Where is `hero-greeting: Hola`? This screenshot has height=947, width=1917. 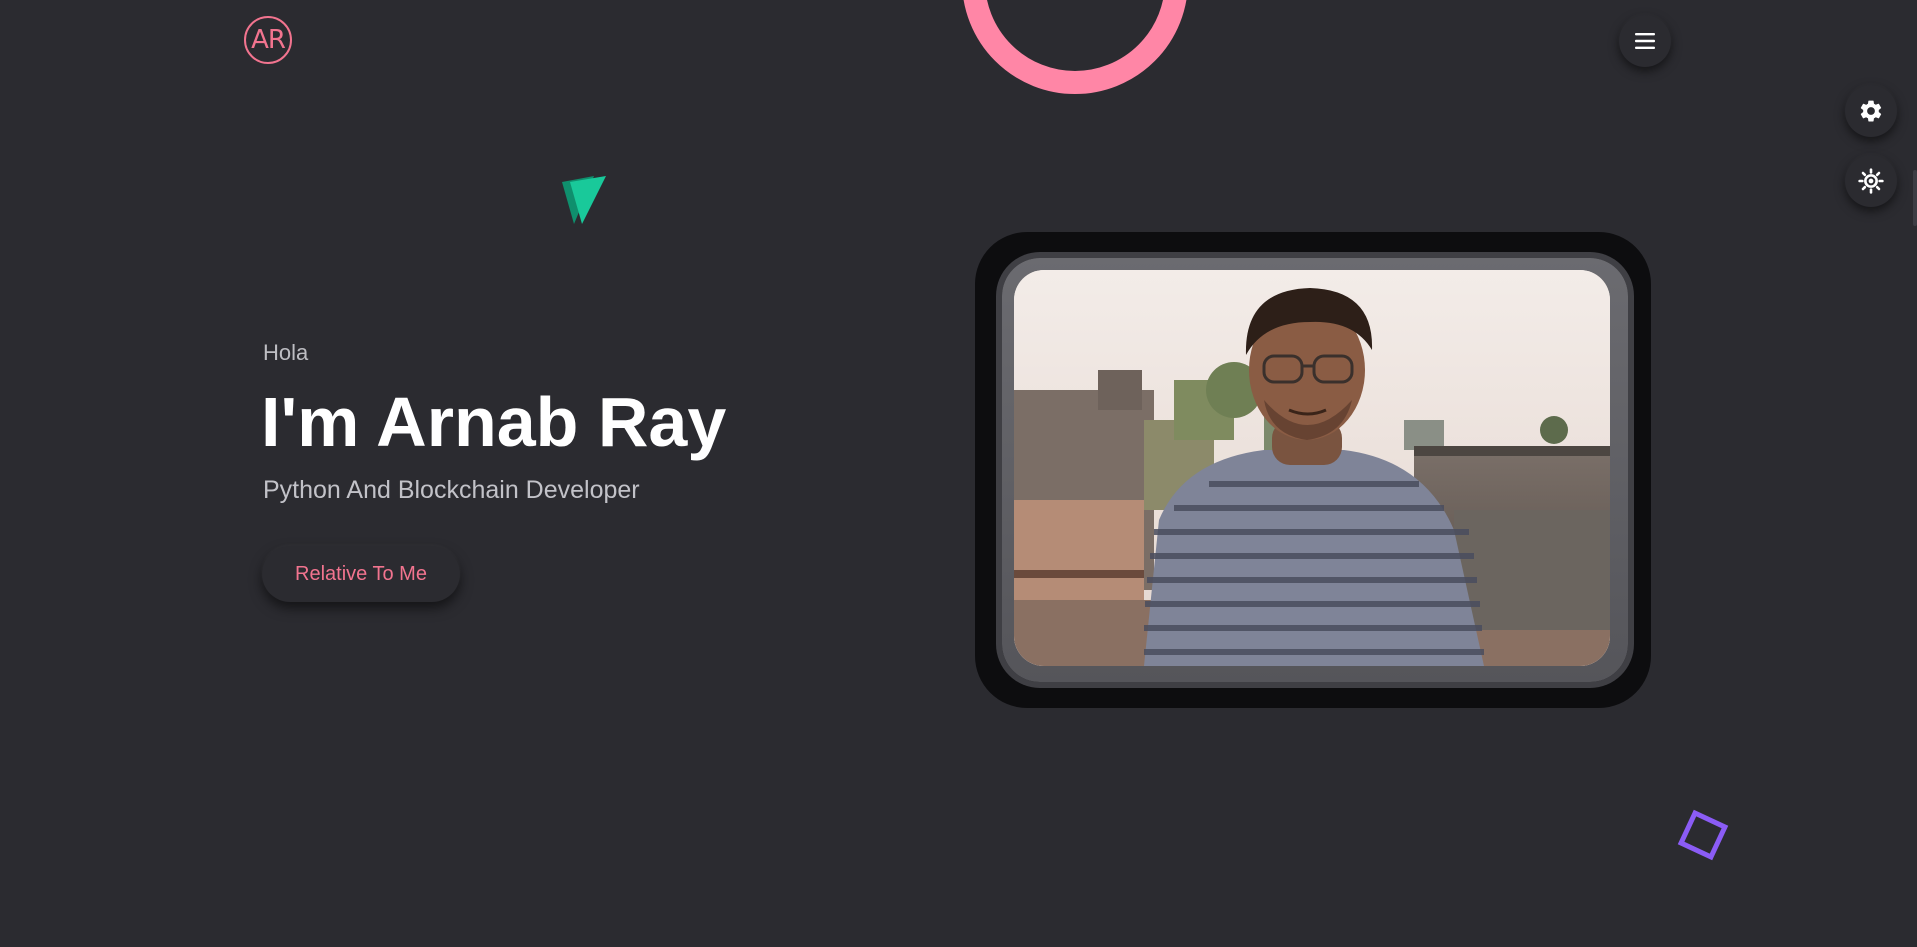 hero-greeting: Hola is located at coordinates (286, 352).